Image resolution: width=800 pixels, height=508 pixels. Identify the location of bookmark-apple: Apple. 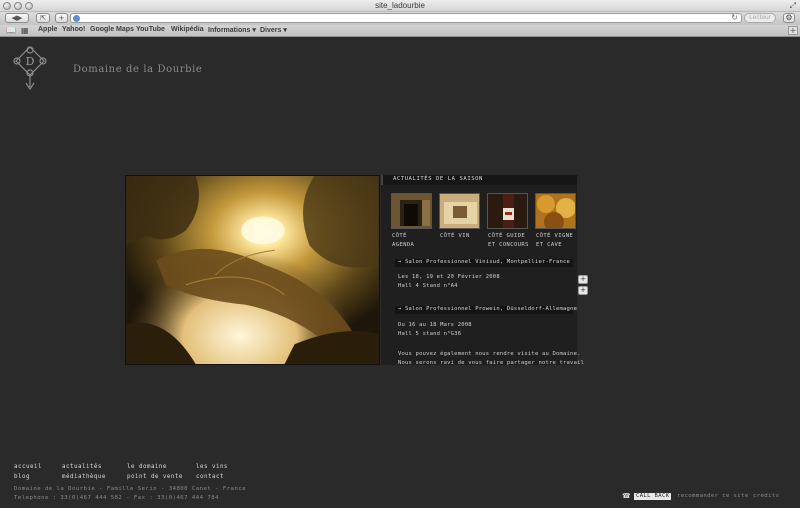
(47, 29).